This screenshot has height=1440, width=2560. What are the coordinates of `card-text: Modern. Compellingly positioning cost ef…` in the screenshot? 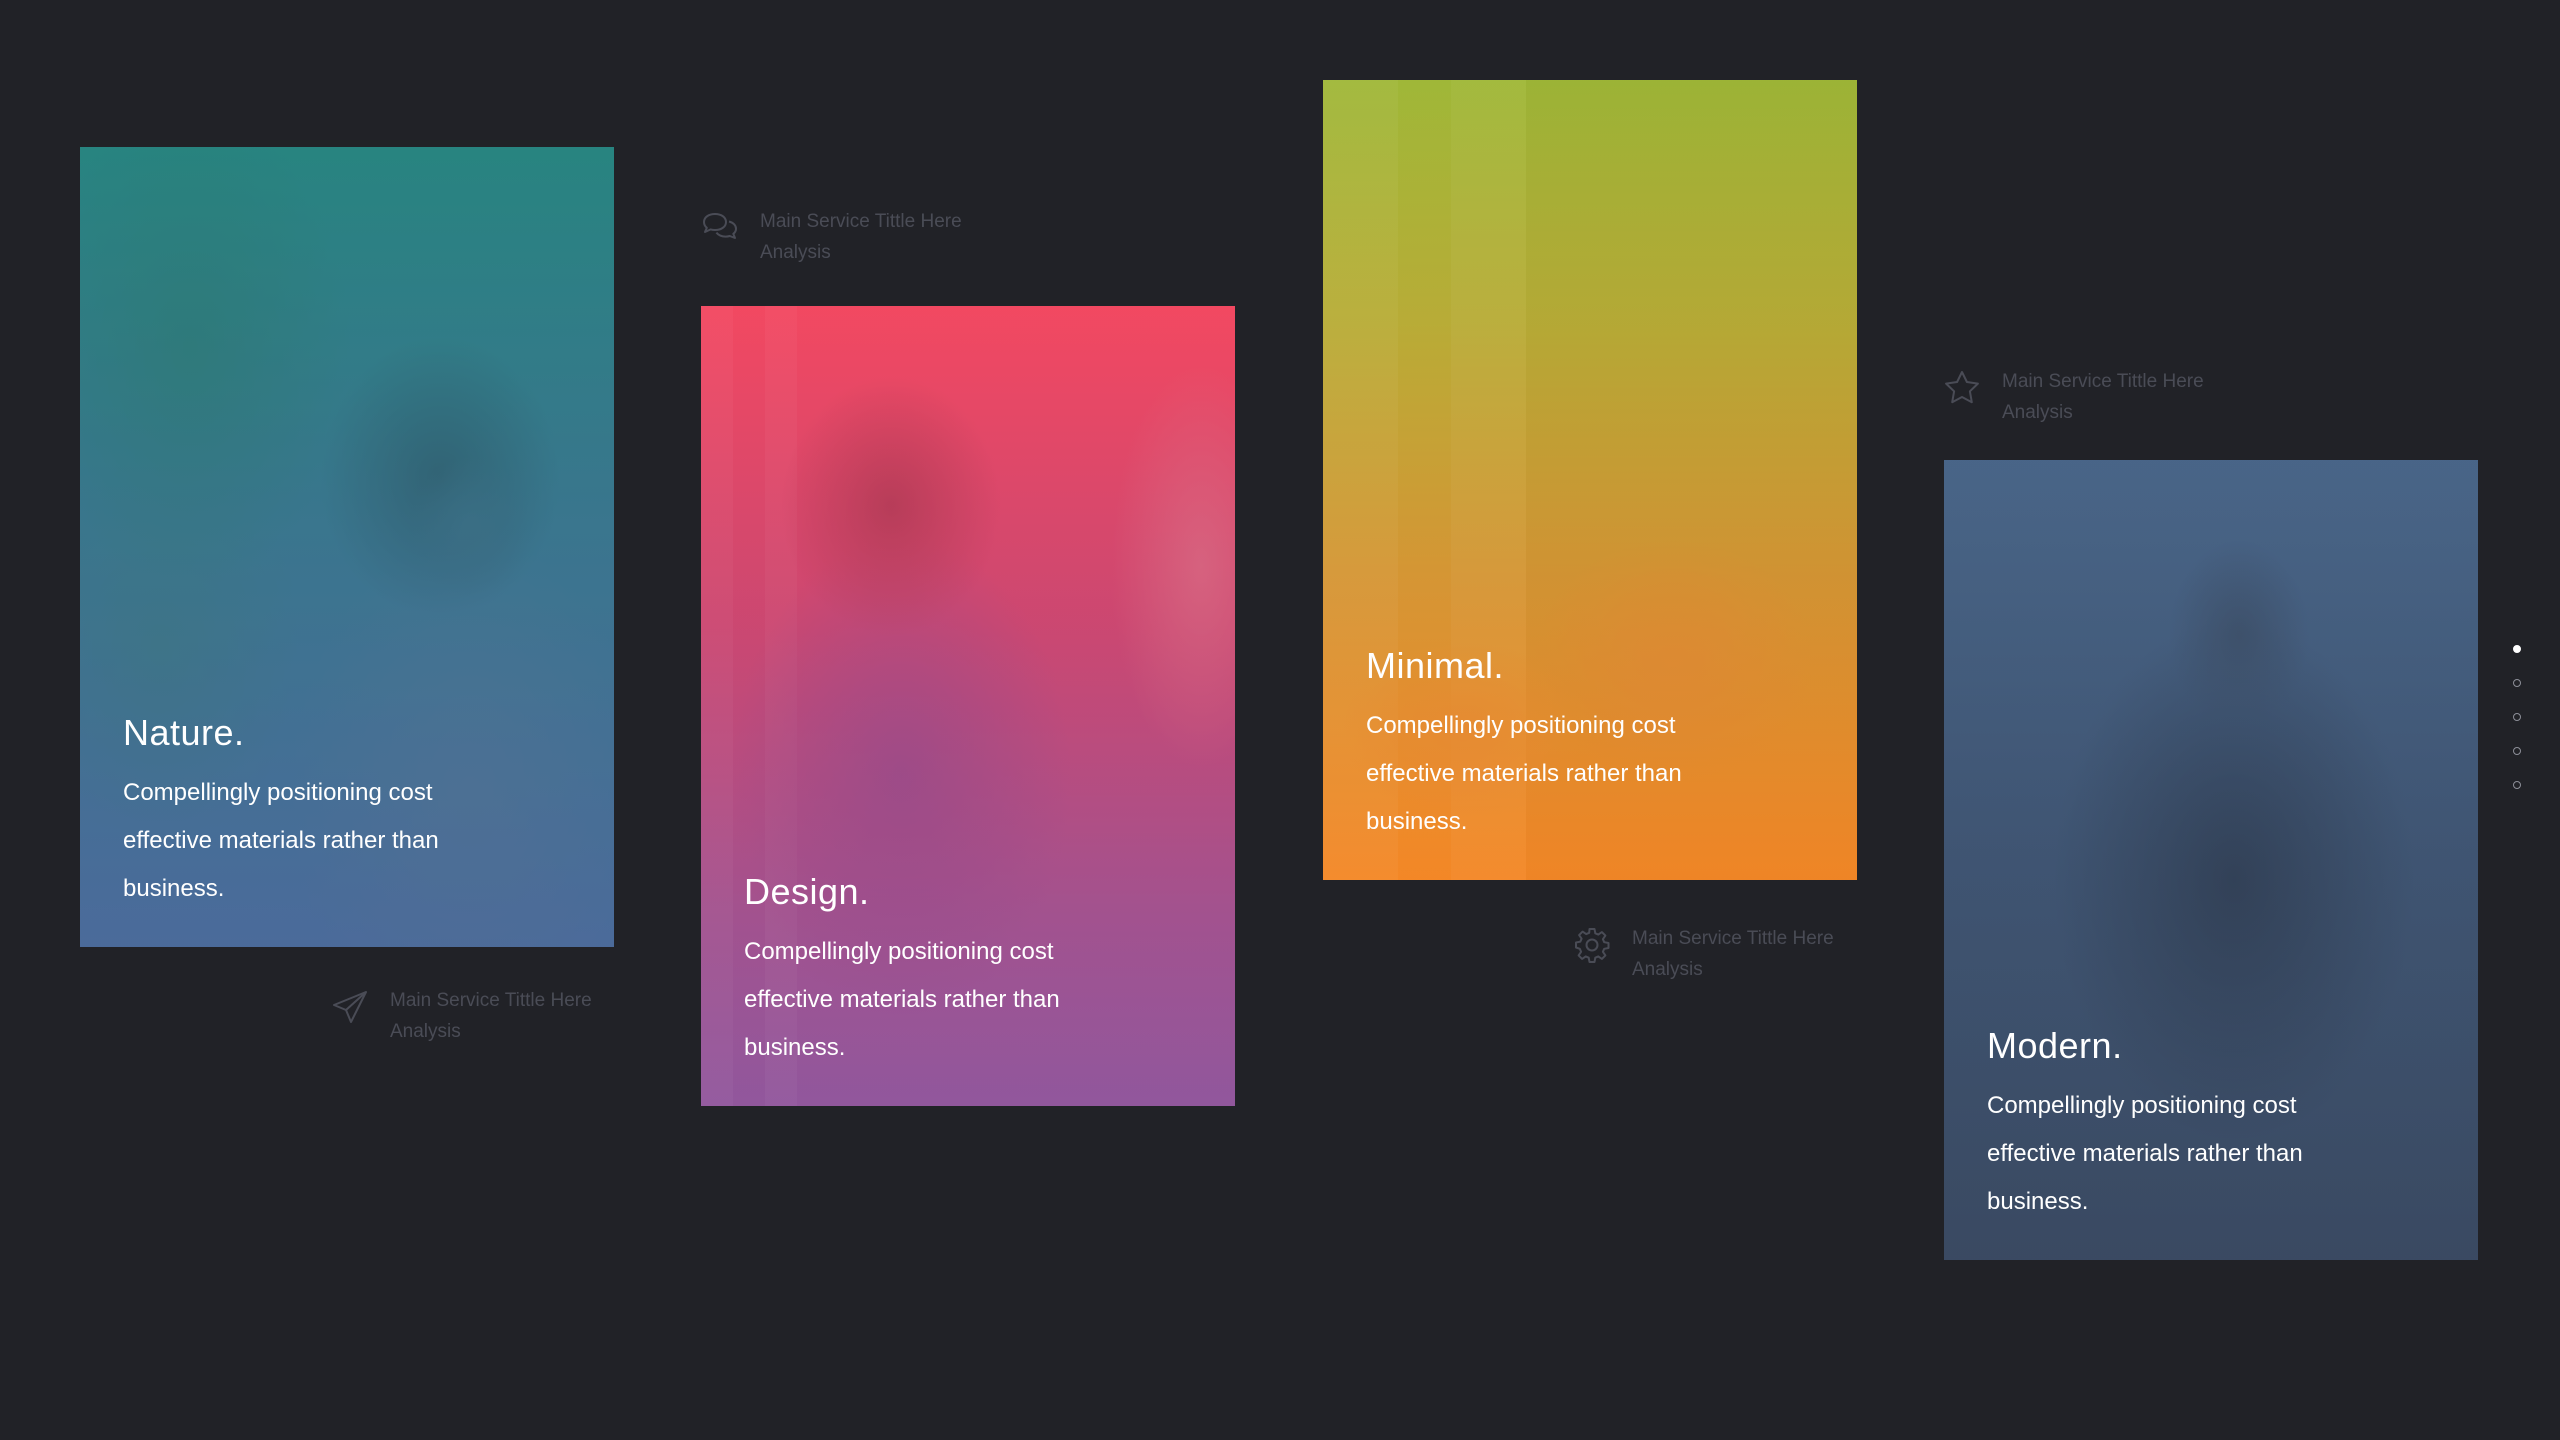 It's located at (2212, 1125).